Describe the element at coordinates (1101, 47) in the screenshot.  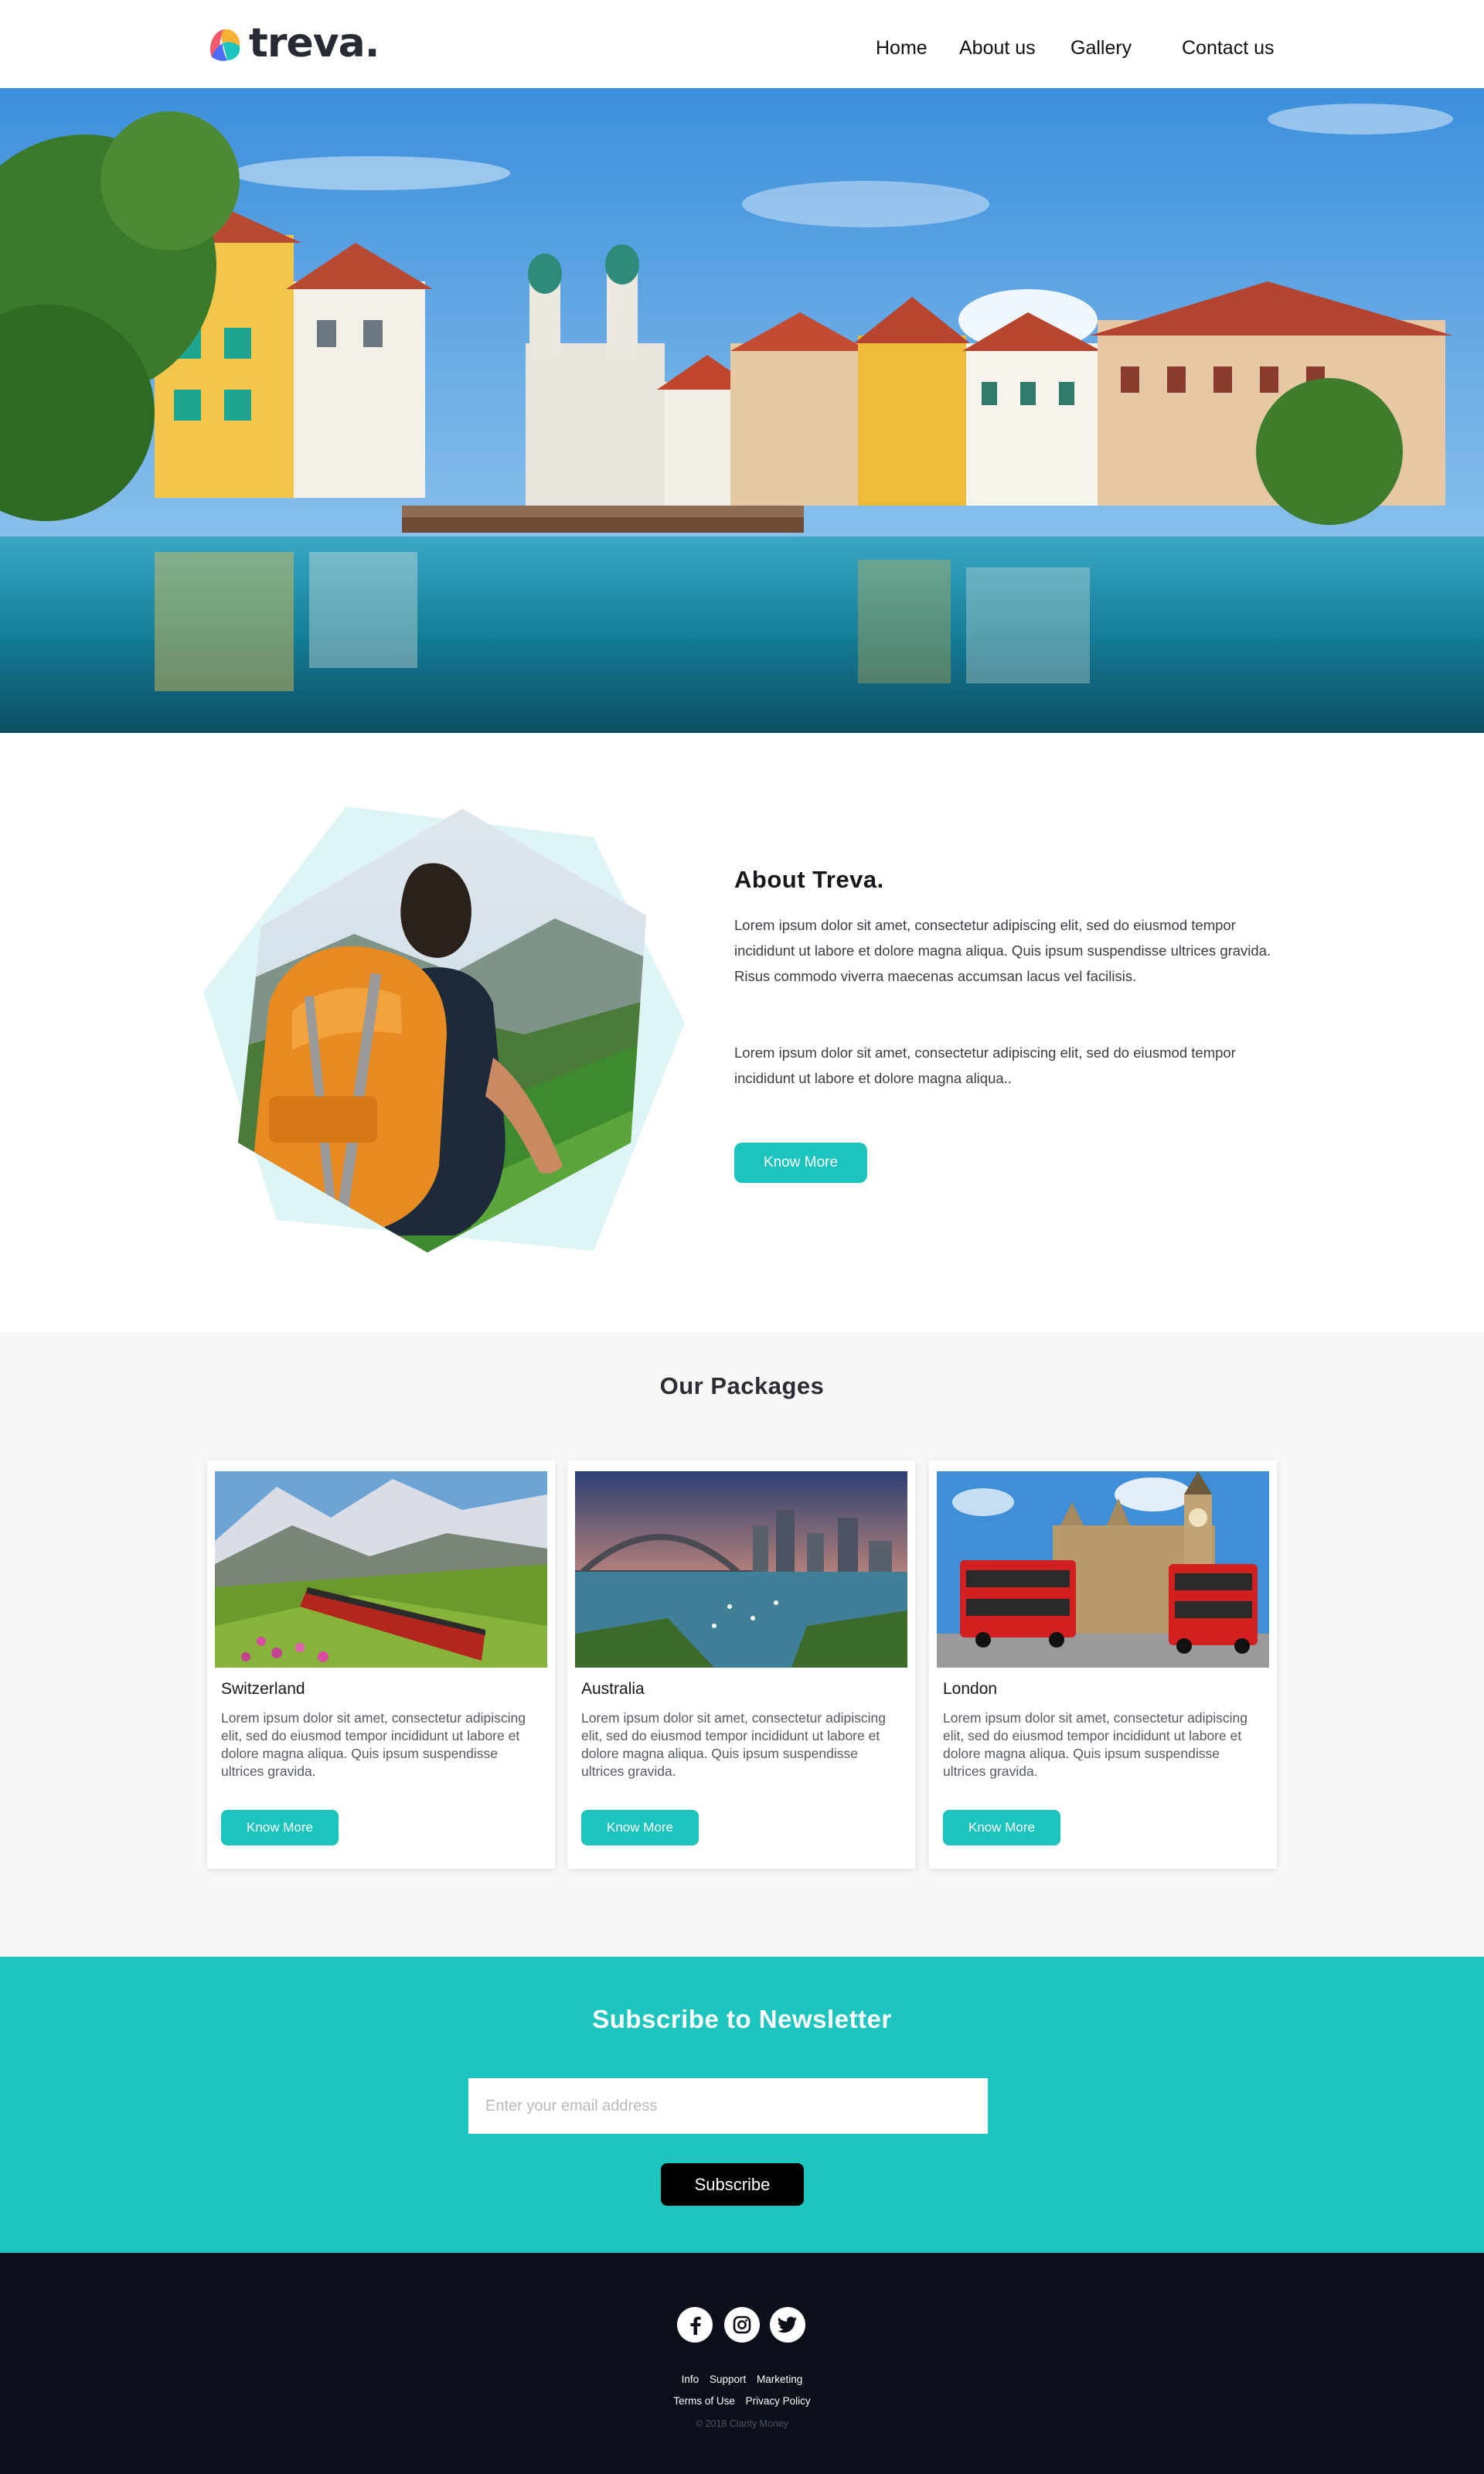
I see `nav-gallery: Gallery` at that location.